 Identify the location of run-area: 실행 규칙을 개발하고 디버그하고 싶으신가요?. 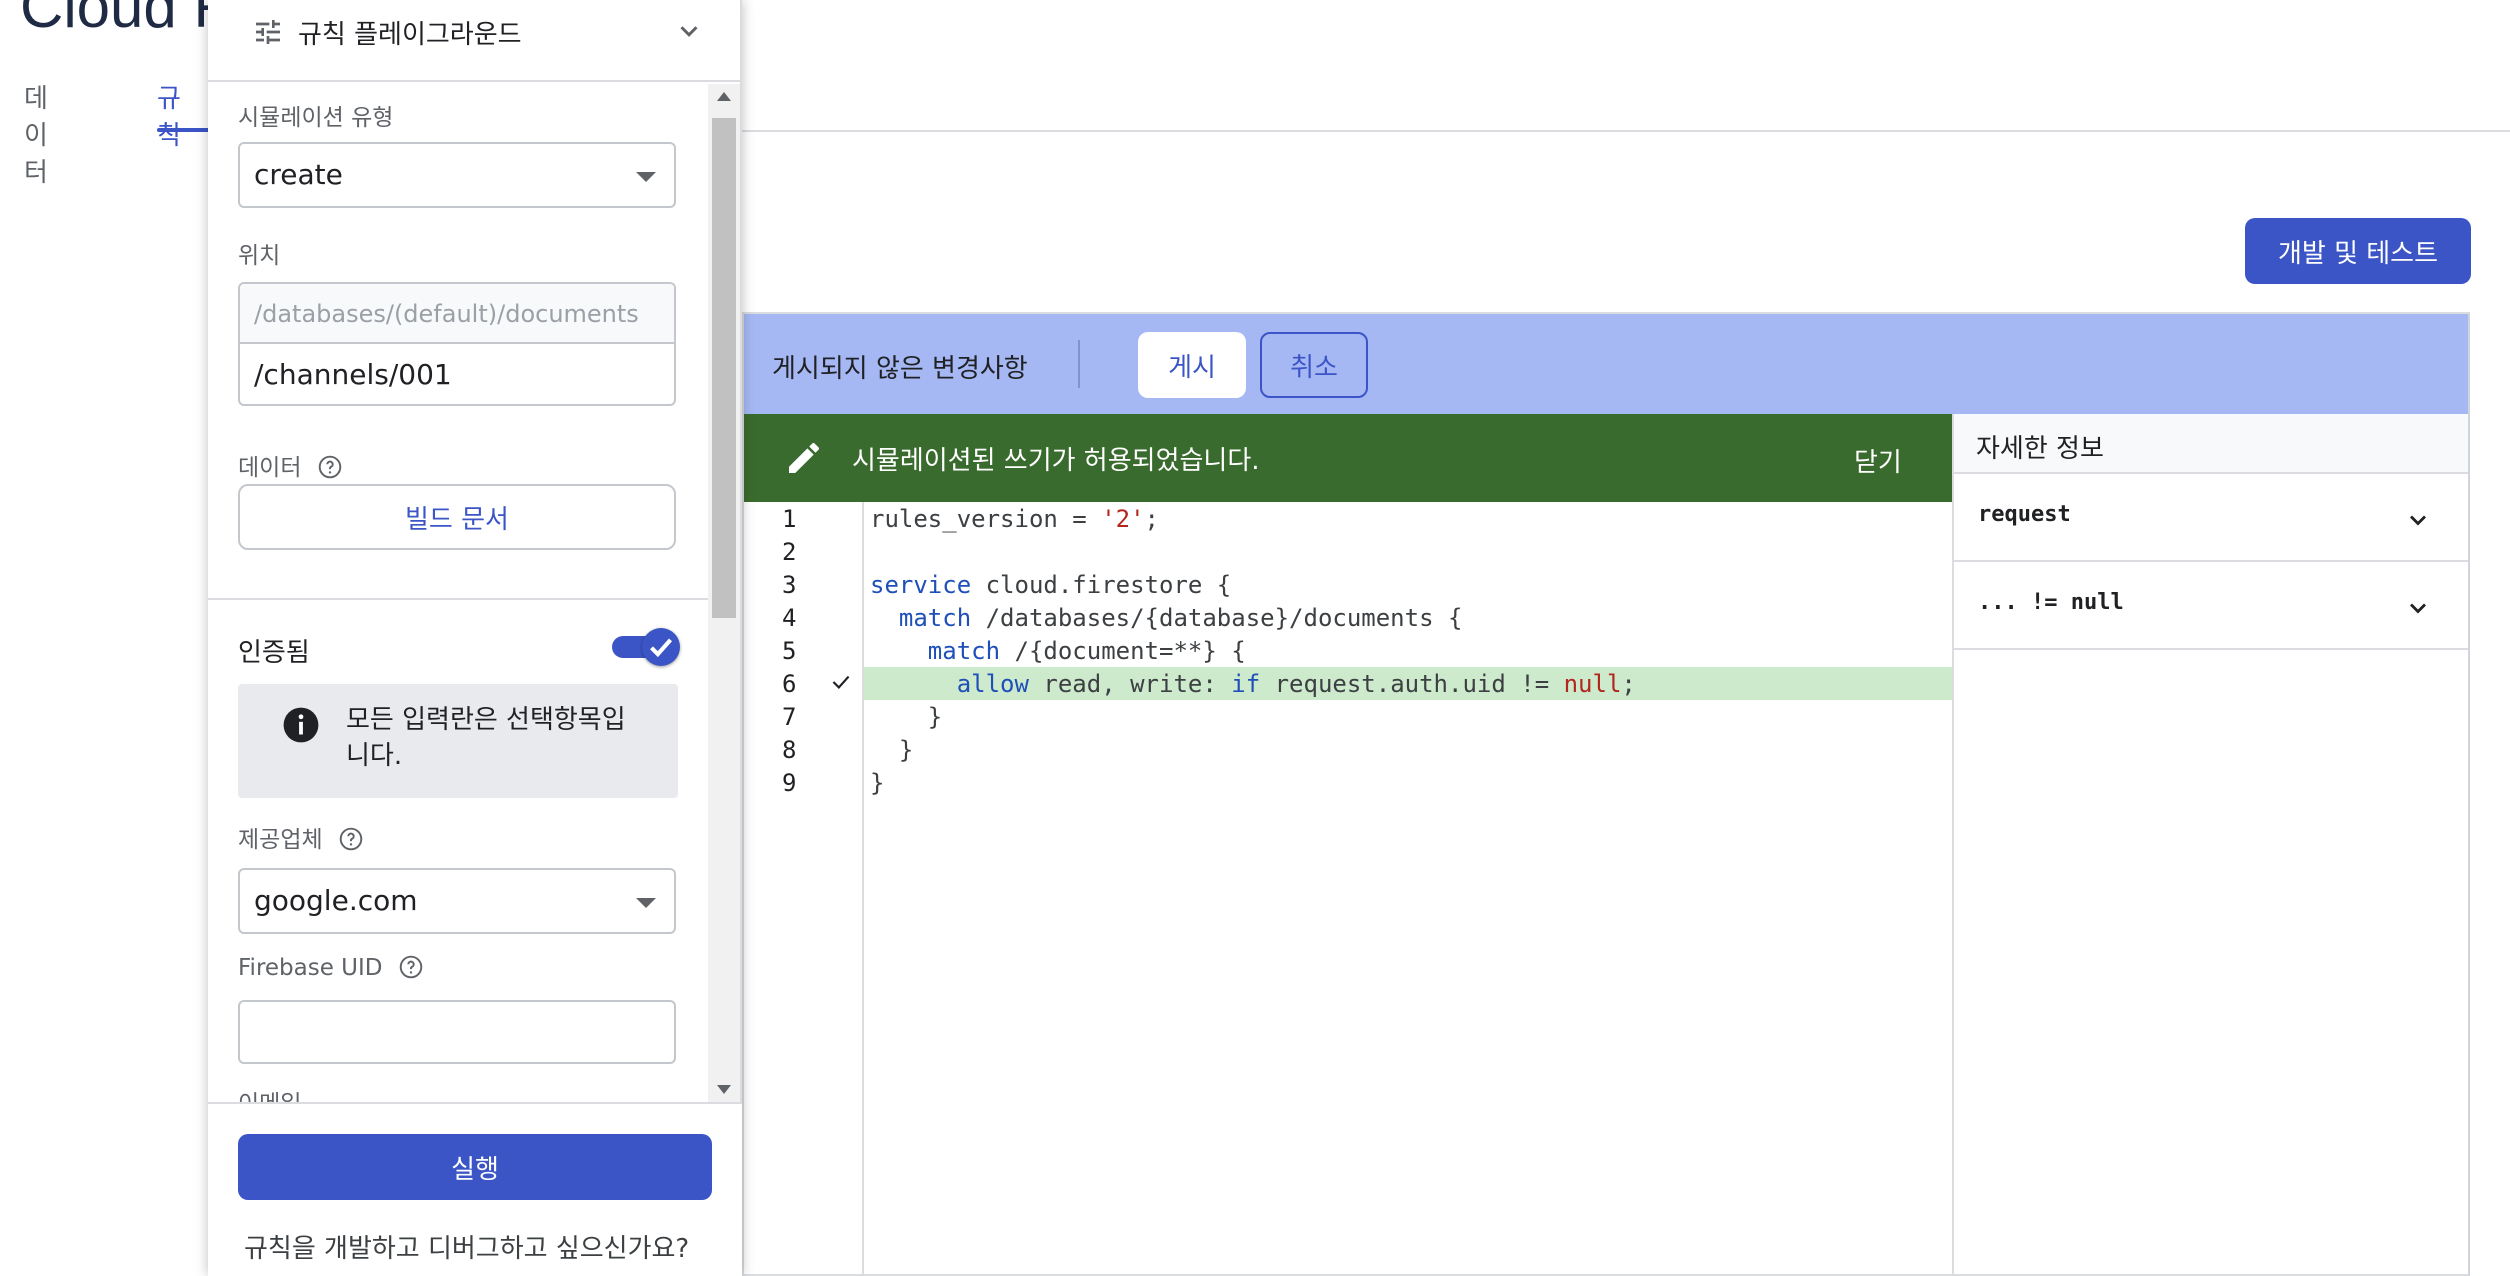
(475, 1189).